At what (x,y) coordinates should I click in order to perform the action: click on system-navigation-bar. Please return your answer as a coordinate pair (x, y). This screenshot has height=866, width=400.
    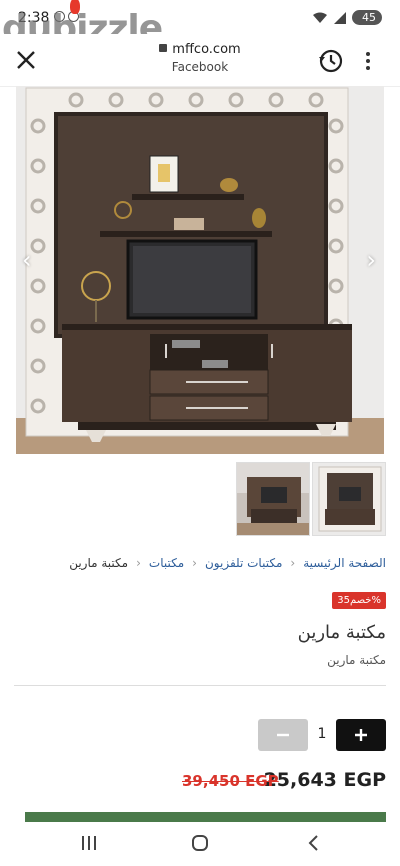
    Looking at the image, I should click on (200, 846).